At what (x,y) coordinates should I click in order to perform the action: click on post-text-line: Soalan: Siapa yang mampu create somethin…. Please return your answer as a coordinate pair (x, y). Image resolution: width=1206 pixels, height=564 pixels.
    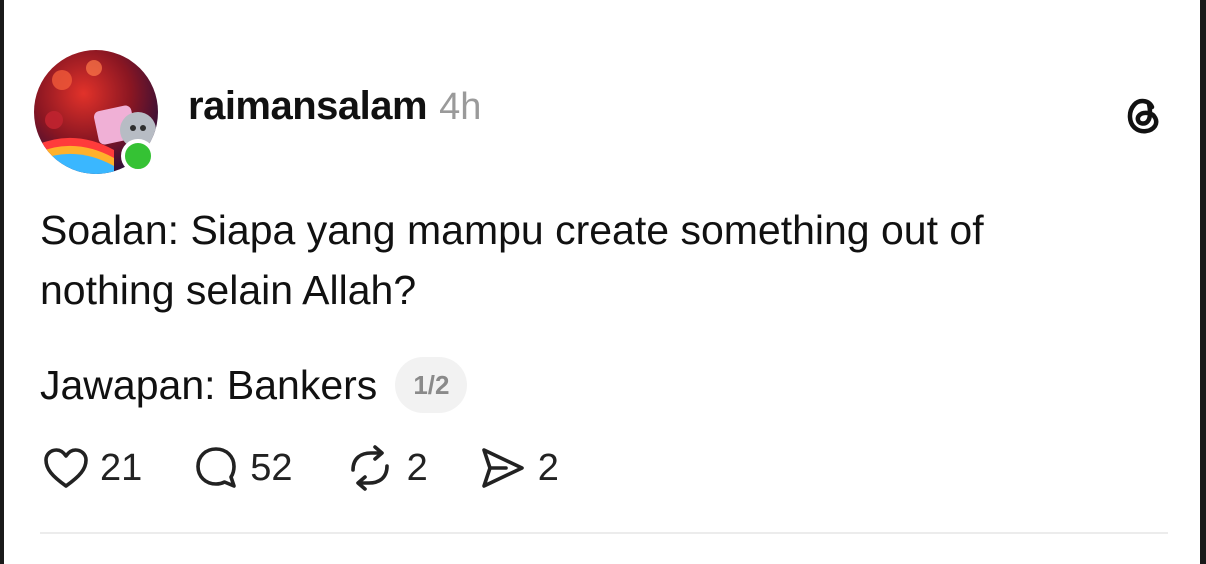
    Looking at the image, I should click on (512, 230).